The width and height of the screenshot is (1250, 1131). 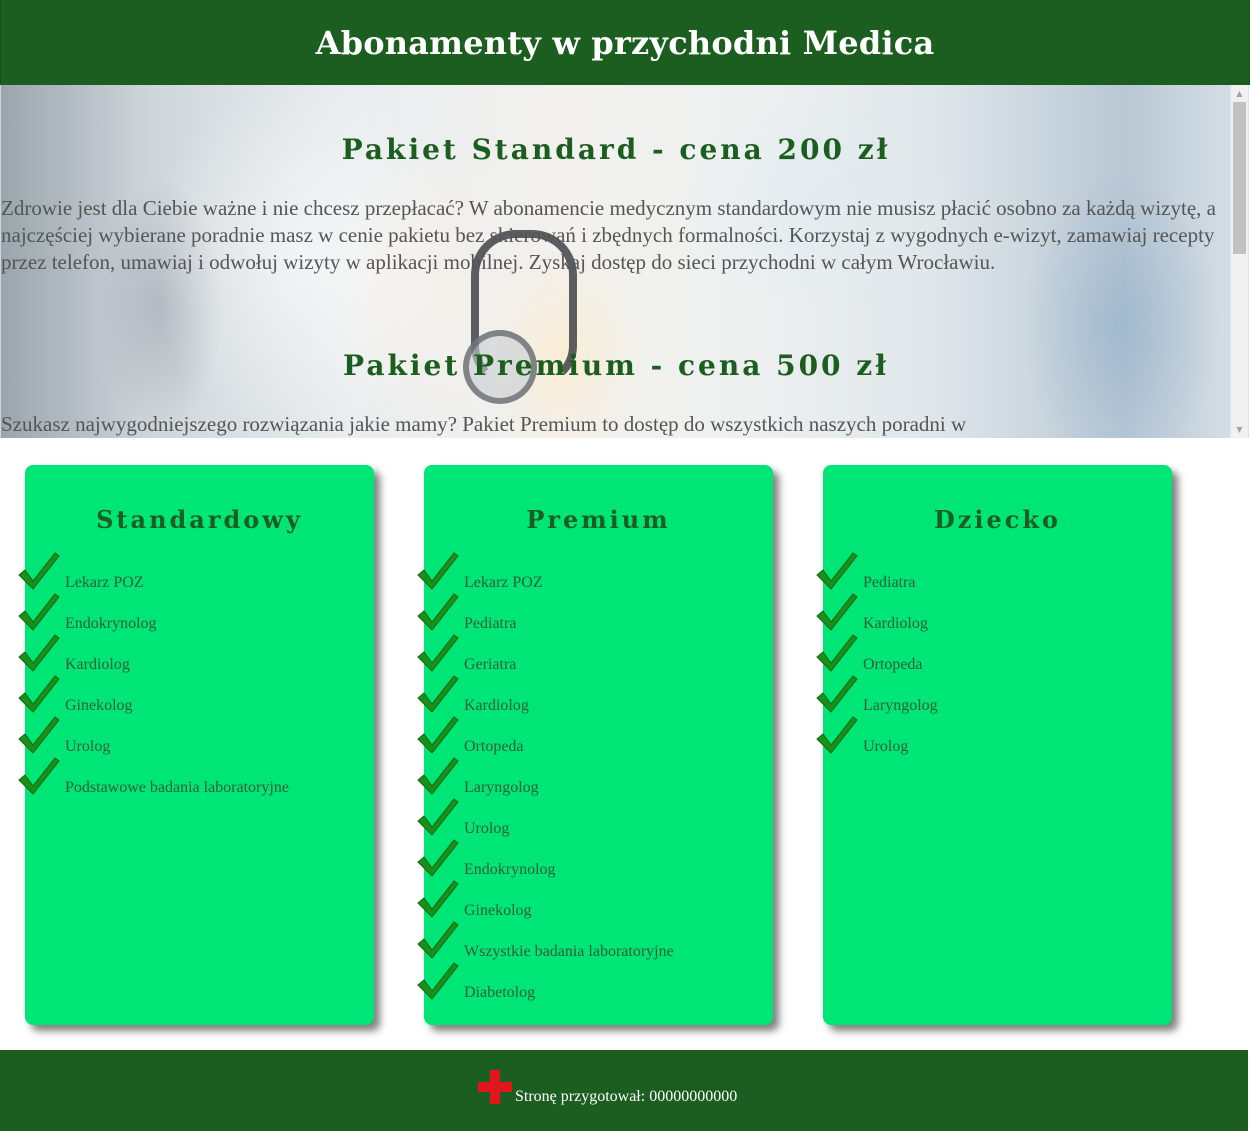 I want to click on page-title: Abonamenty w przychodni Medica, so click(x=625, y=42).